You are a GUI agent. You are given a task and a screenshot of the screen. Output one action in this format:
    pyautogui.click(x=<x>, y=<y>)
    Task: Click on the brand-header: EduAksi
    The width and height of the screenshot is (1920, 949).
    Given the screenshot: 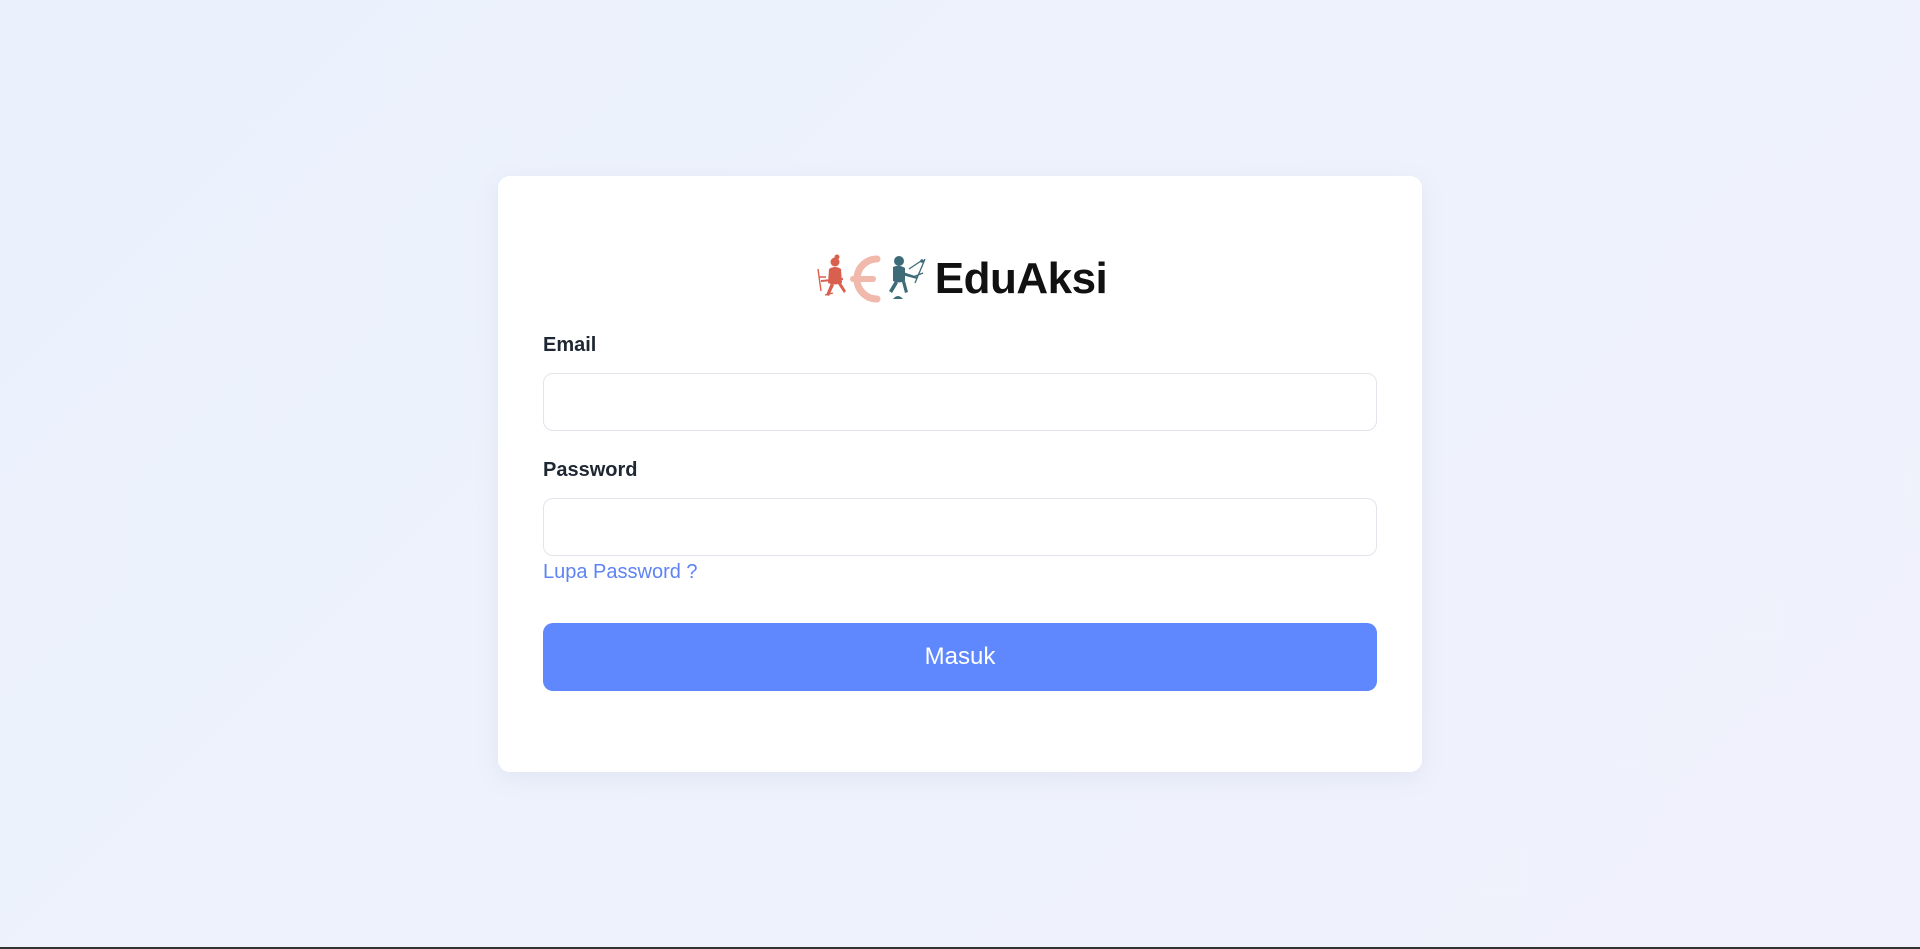 What is the action you would take?
    pyautogui.click(x=960, y=279)
    